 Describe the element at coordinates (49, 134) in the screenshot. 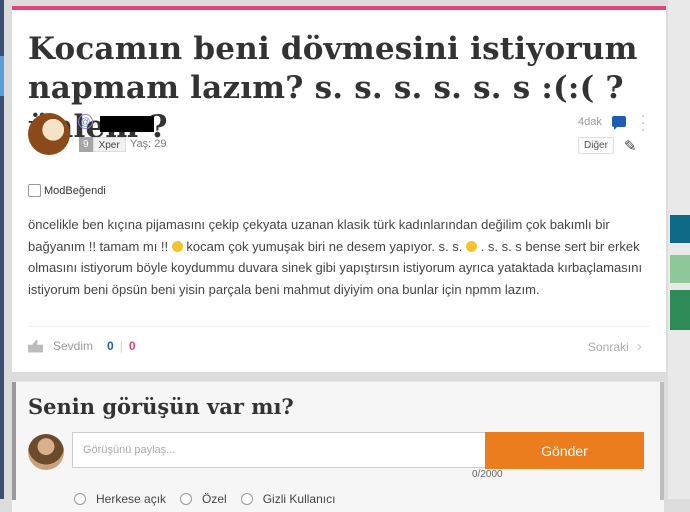

I see `author-avatar` at that location.